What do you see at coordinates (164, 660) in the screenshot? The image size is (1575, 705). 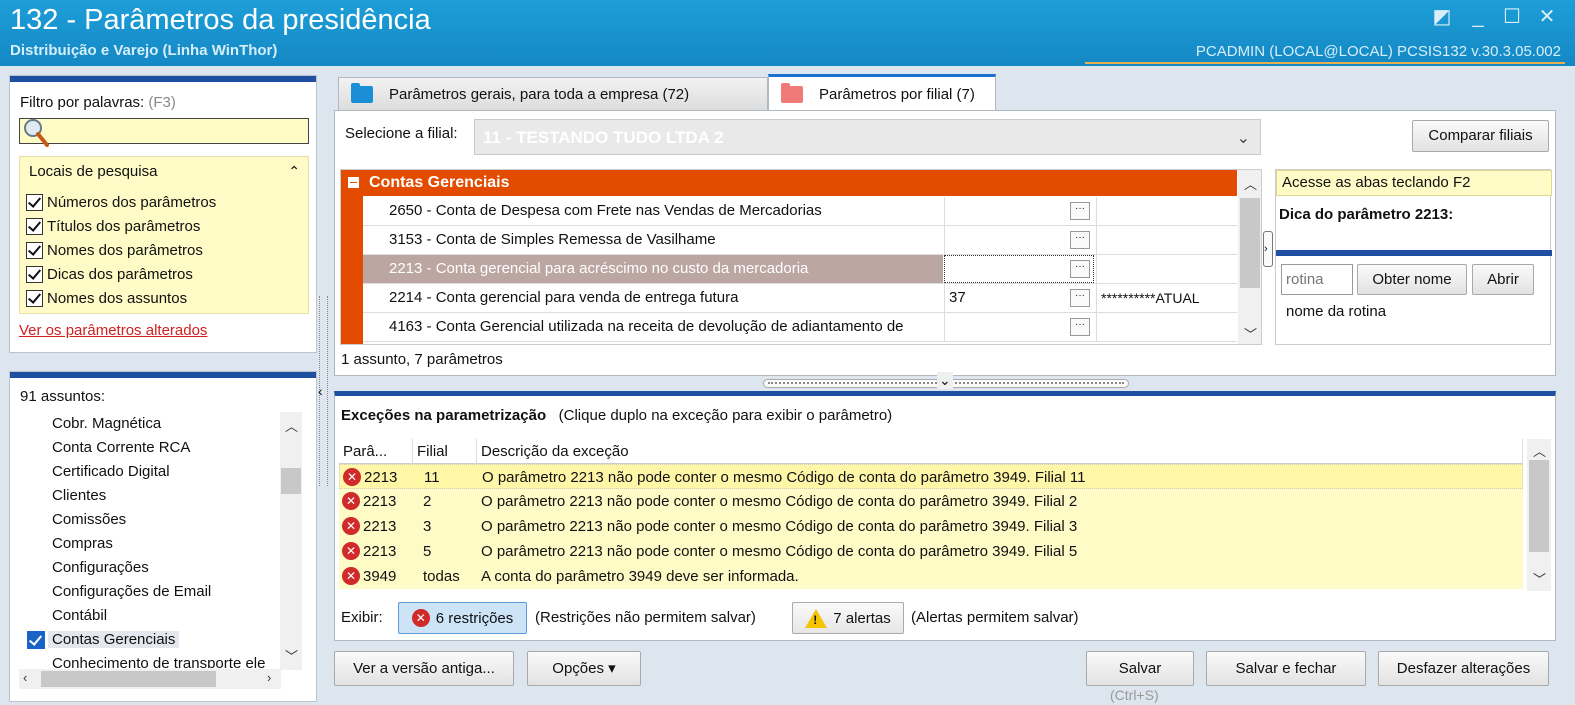 I see `list-item: Conhecimento de transporte ele` at bounding box center [164, 660].